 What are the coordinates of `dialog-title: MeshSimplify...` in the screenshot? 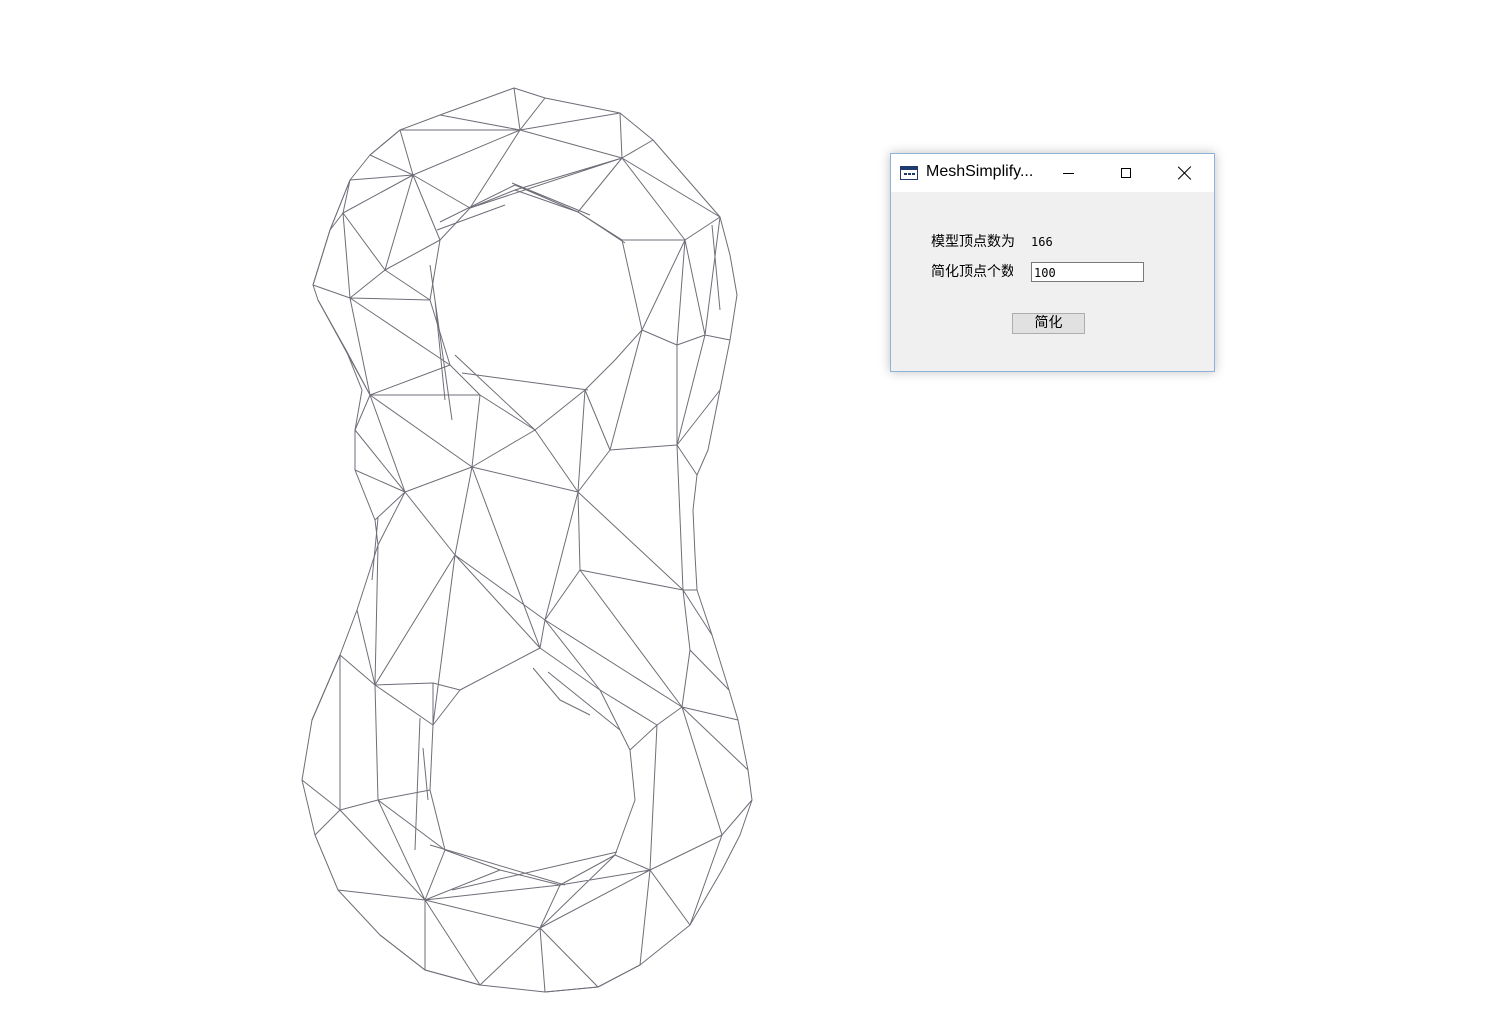 It's located at (980, 171).